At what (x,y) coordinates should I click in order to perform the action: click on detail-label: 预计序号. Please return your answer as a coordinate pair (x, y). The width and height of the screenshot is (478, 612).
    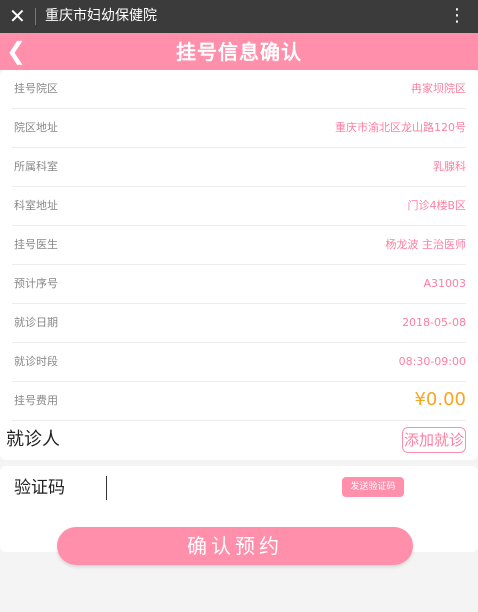
    Looking at the image, I should click on (36, 283).